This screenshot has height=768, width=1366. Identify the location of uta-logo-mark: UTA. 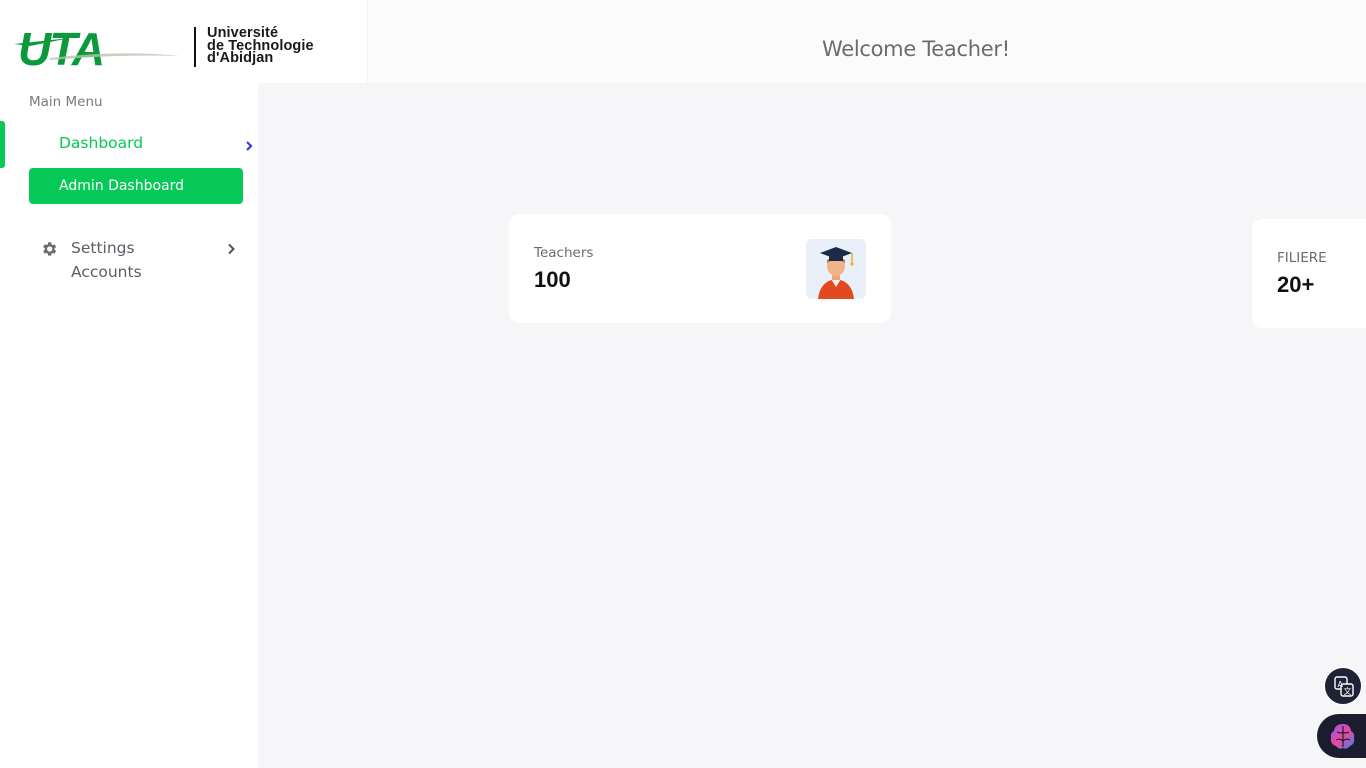
(97, 47).